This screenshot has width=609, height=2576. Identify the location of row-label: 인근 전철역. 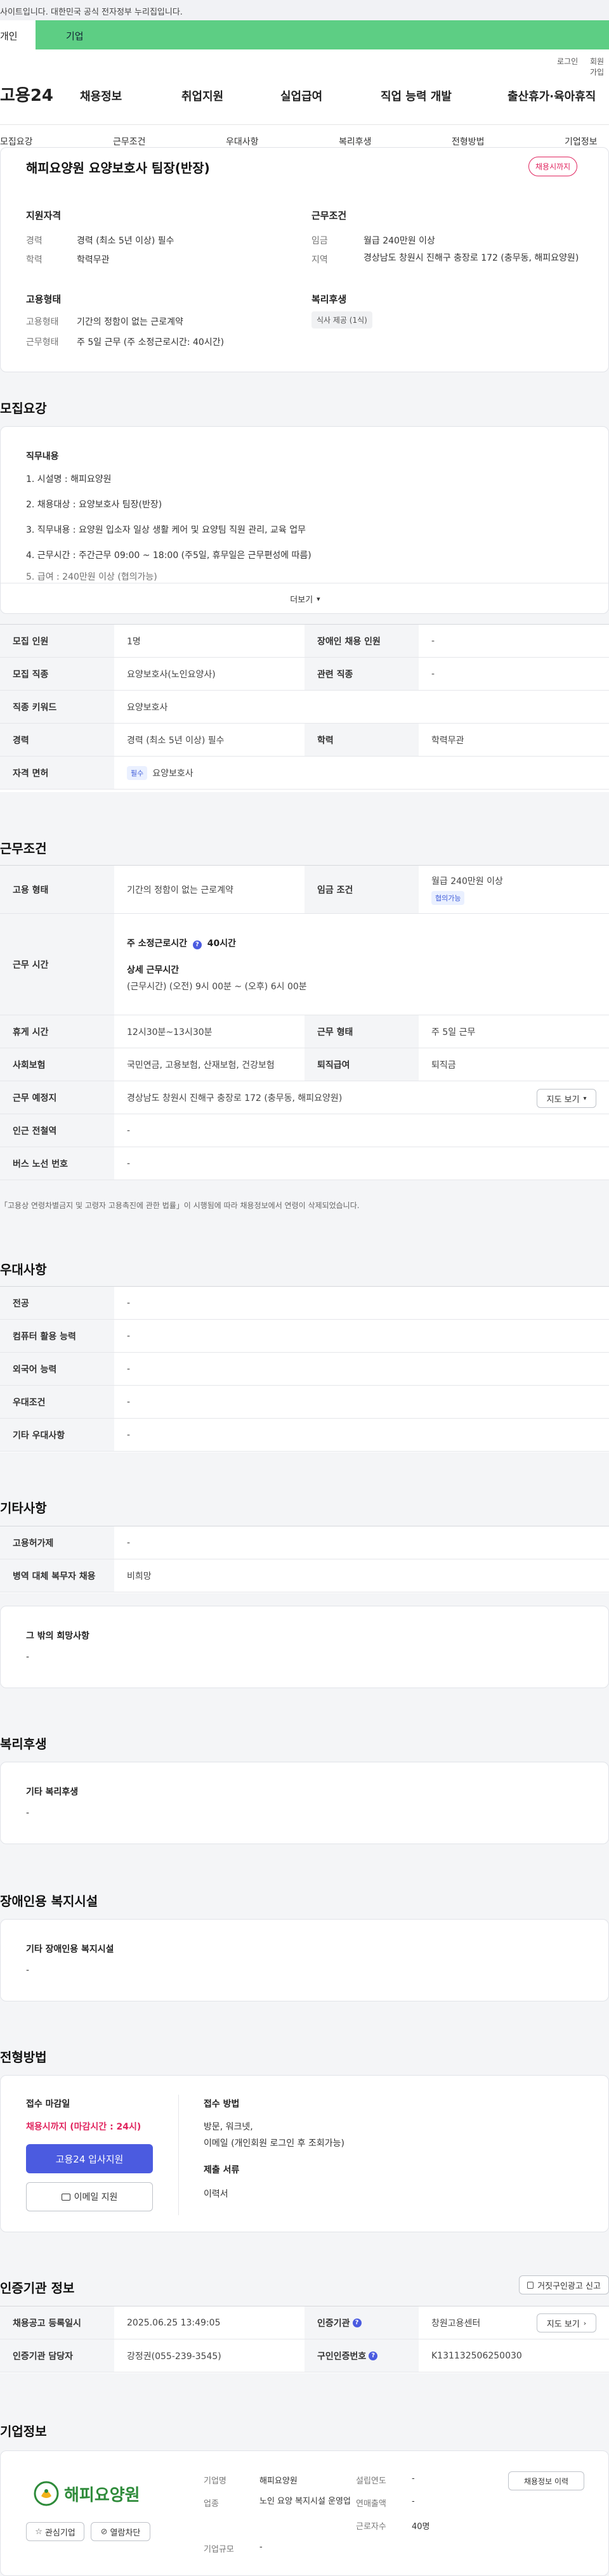
(57, 1130).